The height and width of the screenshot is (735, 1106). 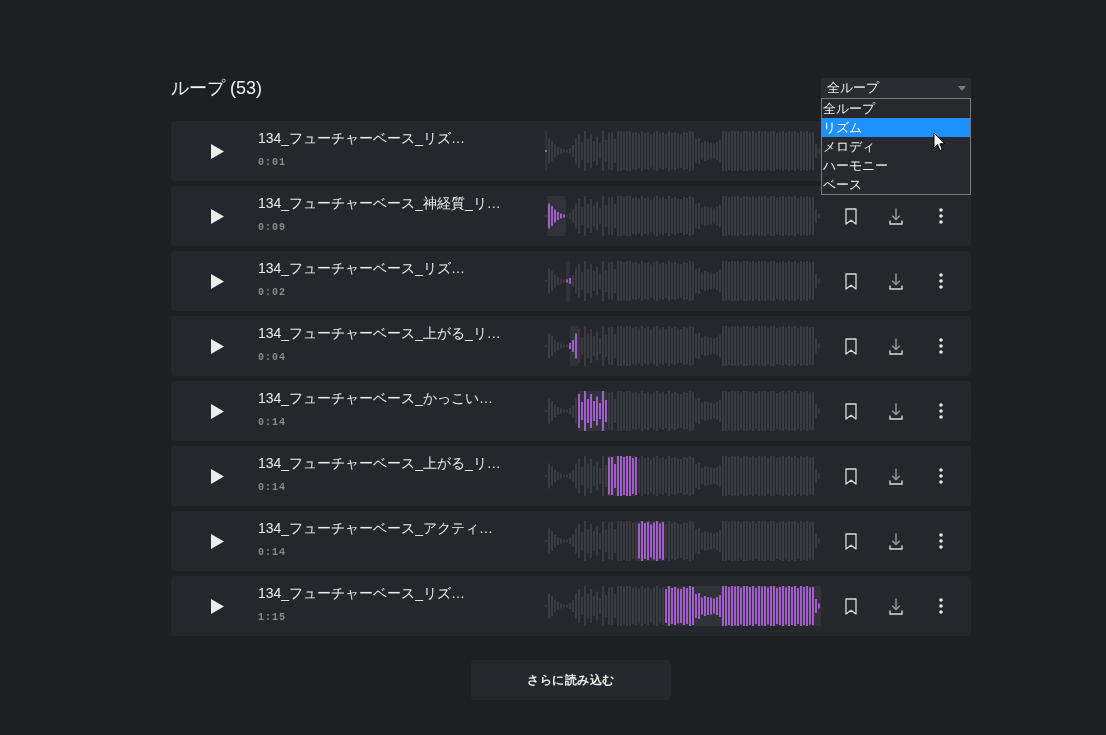 I want to click on filter-select: 全ループ, so click(x=896, y=88).